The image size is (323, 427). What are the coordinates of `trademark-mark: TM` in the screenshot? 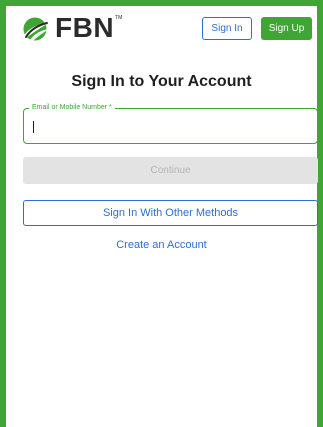 It's located at (119, 18).